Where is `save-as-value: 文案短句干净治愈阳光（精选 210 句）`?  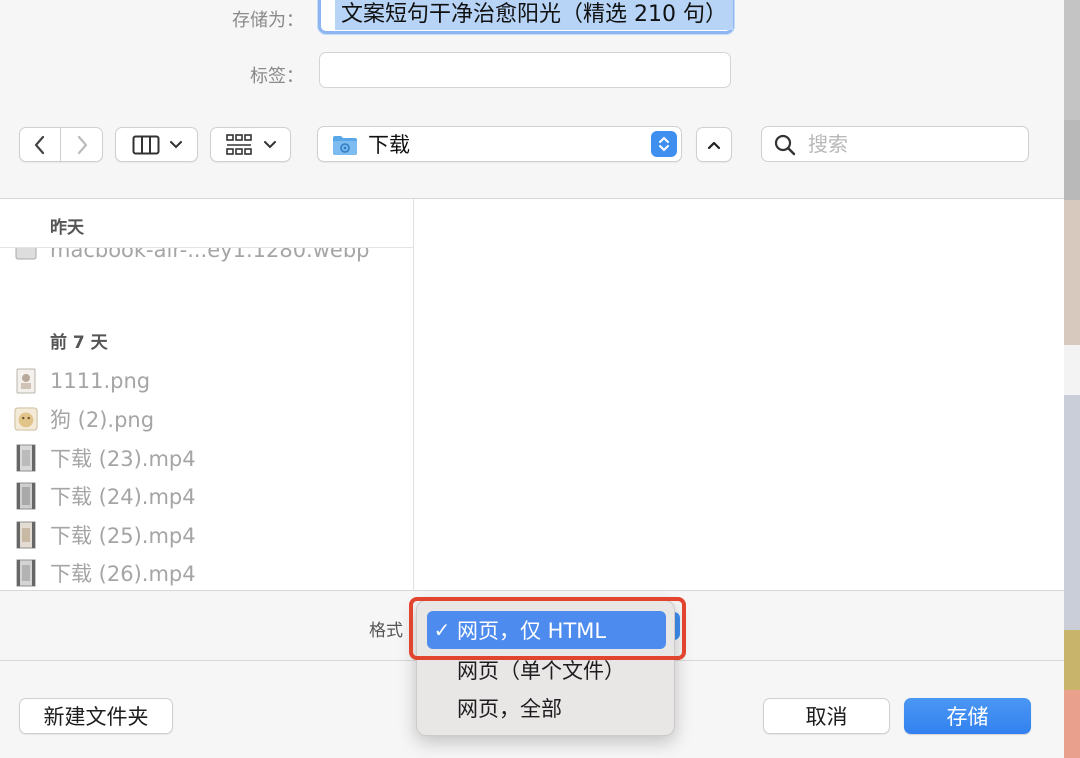 save-as-value: 文案短句干净治愈阳光（精选 210 句） is located at coordinates (534, 15).